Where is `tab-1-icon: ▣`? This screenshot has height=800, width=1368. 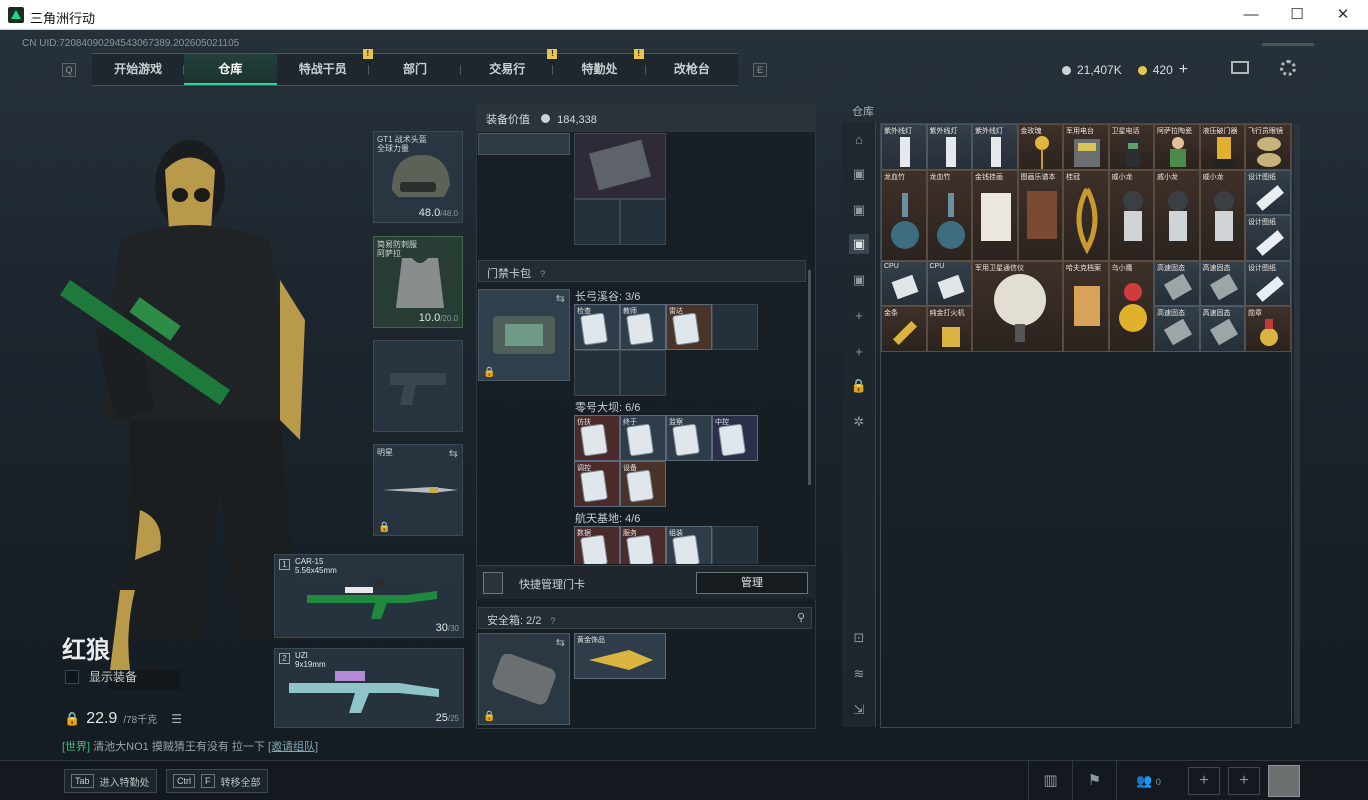
tab-1-icon: ▣ is located at coordinates (859, 174).